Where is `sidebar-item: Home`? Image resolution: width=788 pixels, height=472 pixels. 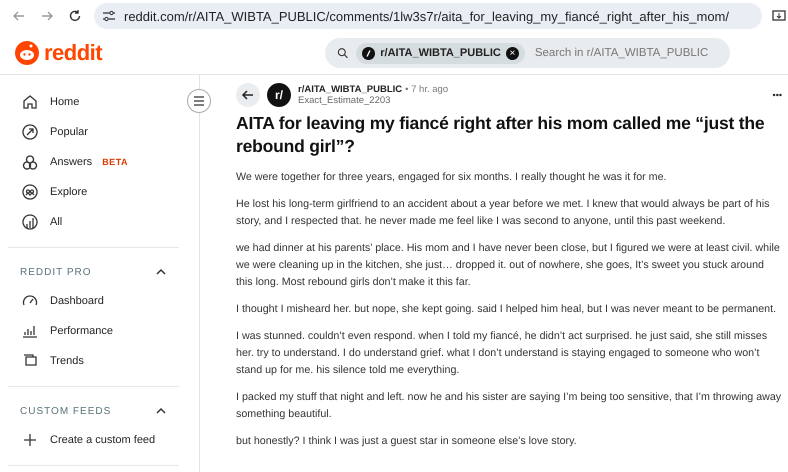
sidebar-item: Home is located at coordinates (109, 102).